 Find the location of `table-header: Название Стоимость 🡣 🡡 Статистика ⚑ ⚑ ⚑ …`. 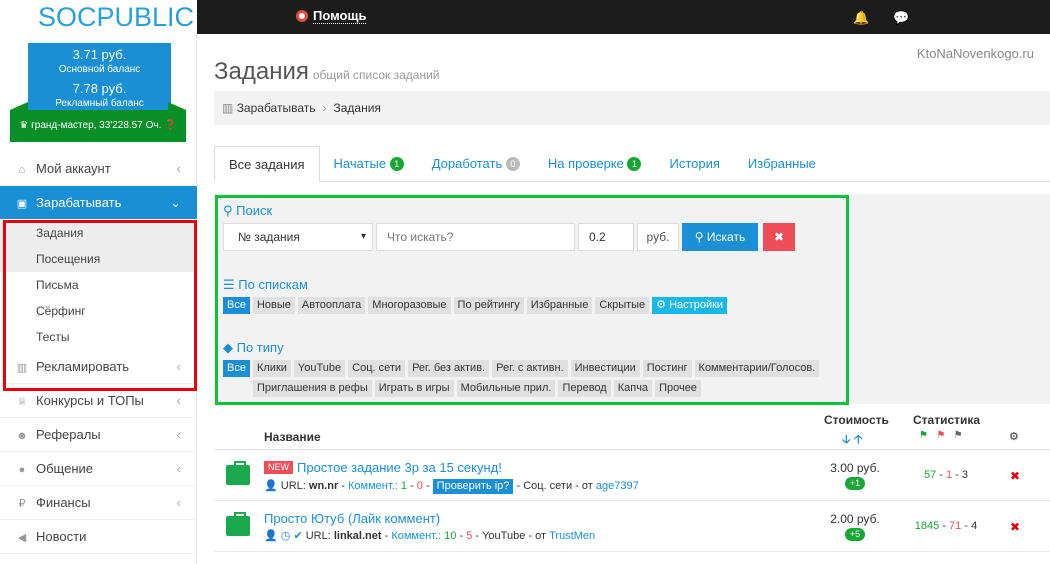

table-header: Название Стоимость 🡣 🡡 Статистика ⚑ ⚑ ⚑ … is located at coordinates (632, 428).